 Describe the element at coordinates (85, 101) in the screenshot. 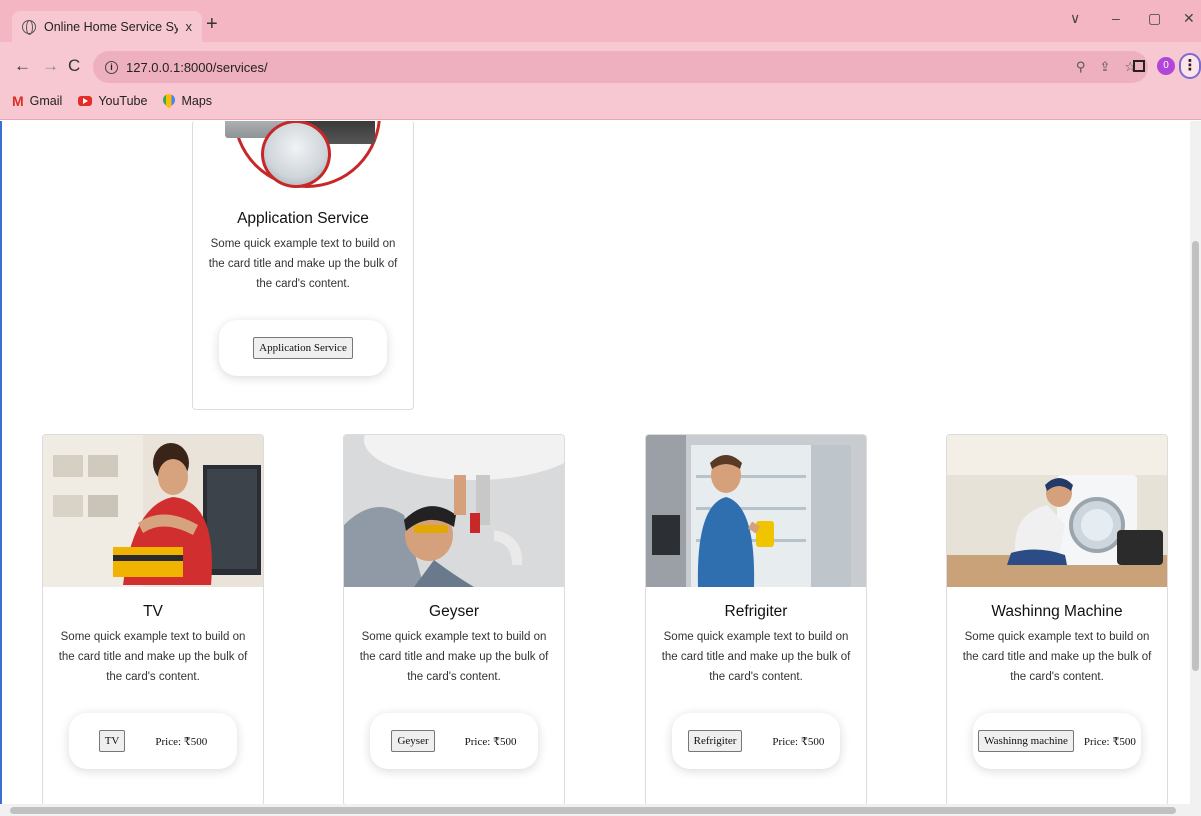

I see `youtube-icon` at that location.